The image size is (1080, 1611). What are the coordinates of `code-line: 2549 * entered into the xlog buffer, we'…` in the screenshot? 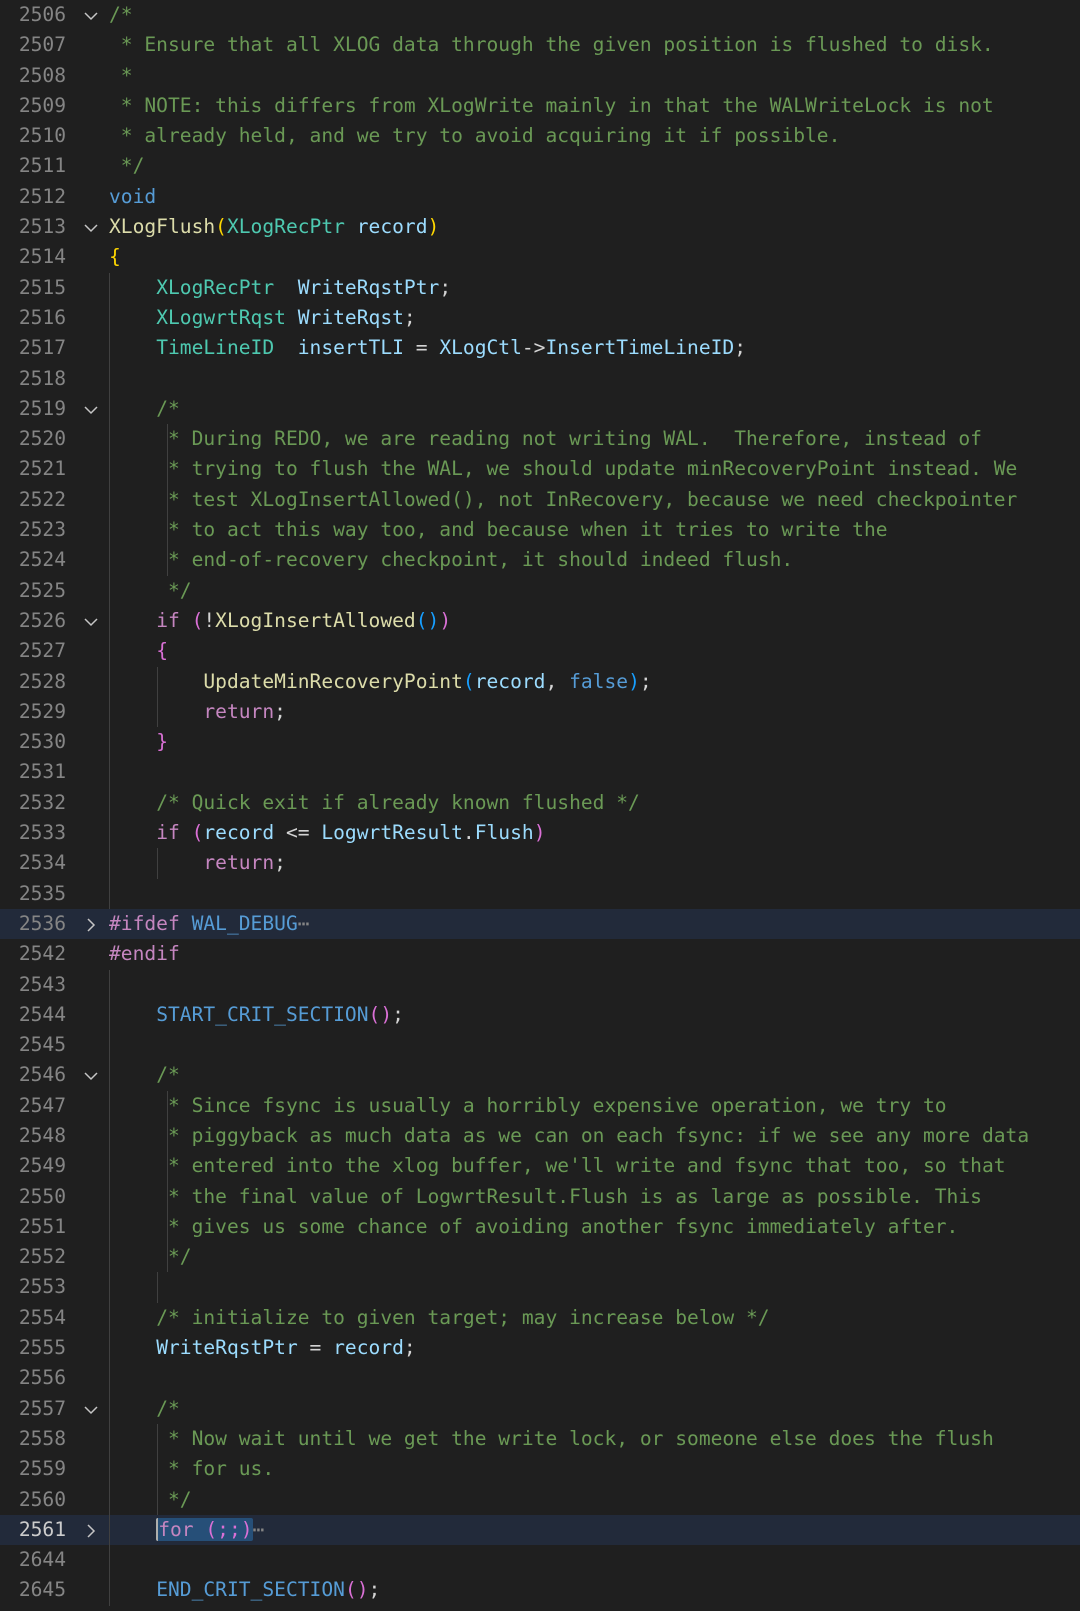 It's located at (540, 1166).